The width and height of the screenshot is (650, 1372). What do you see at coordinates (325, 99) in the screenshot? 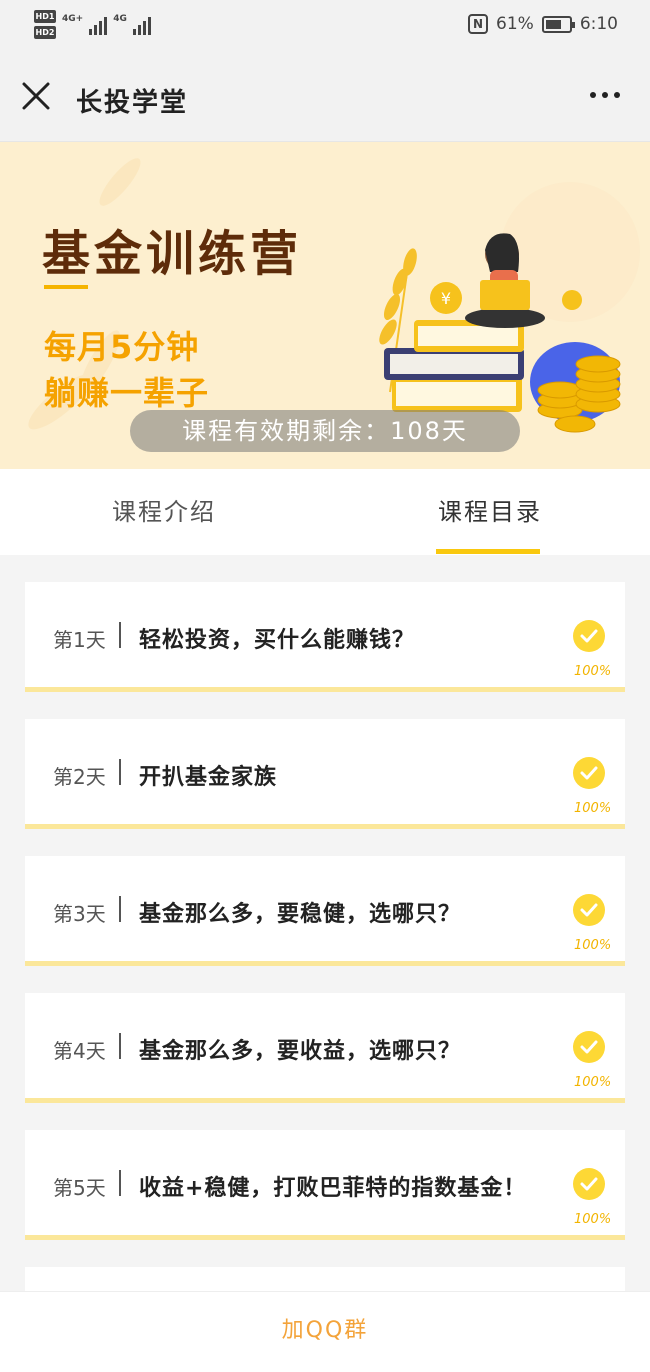
I see `nav-bar: 长投学堂` at bounding box center [325, 99].